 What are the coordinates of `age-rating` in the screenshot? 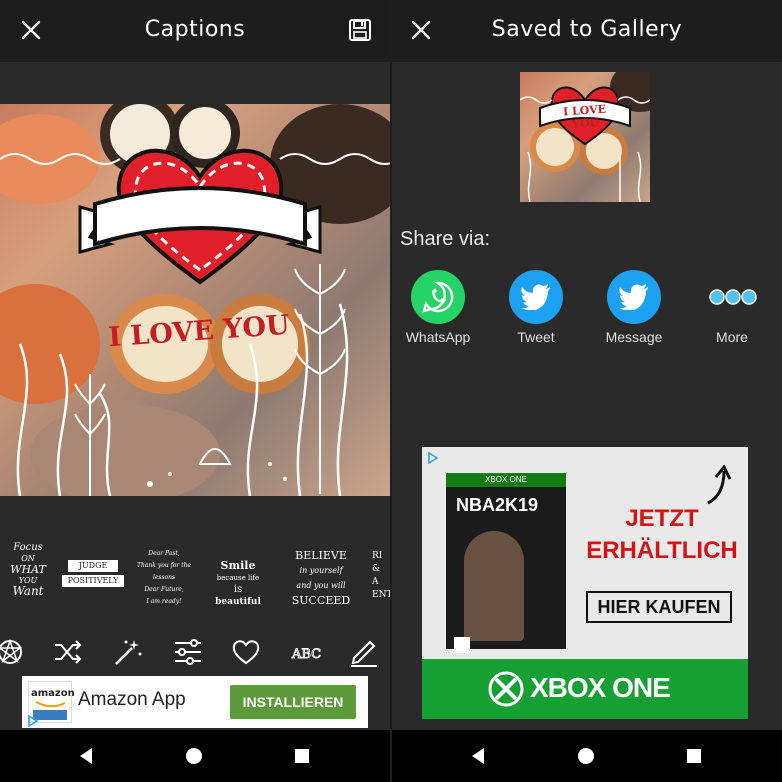 It's located at (462, 645).